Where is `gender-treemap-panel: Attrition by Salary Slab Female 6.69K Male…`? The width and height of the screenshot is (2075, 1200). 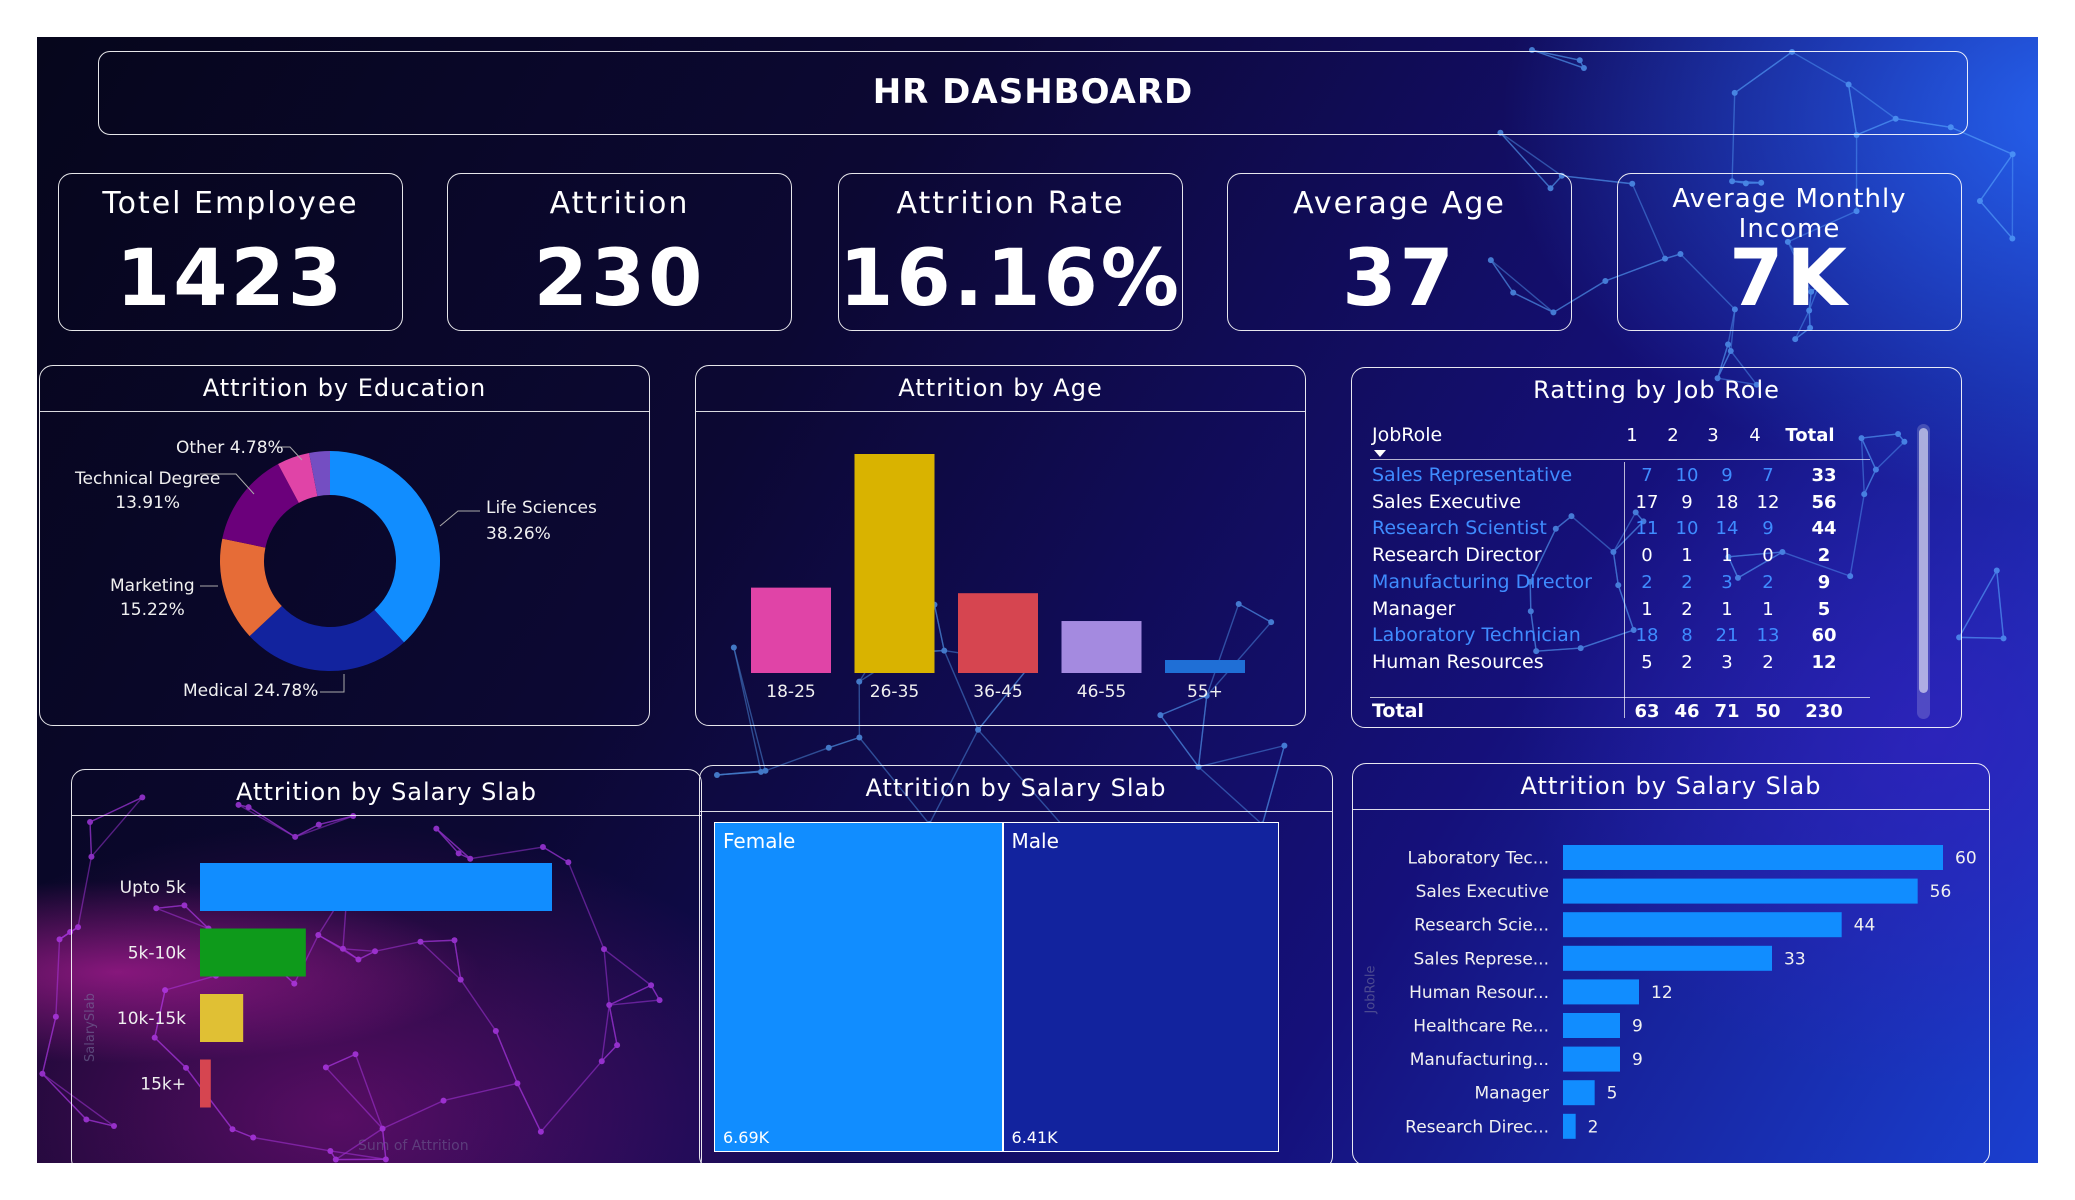
gender-treemap-panel: Attrition by Salary Slab Female 6.69K Male… is located at coordinates (1016, 964).